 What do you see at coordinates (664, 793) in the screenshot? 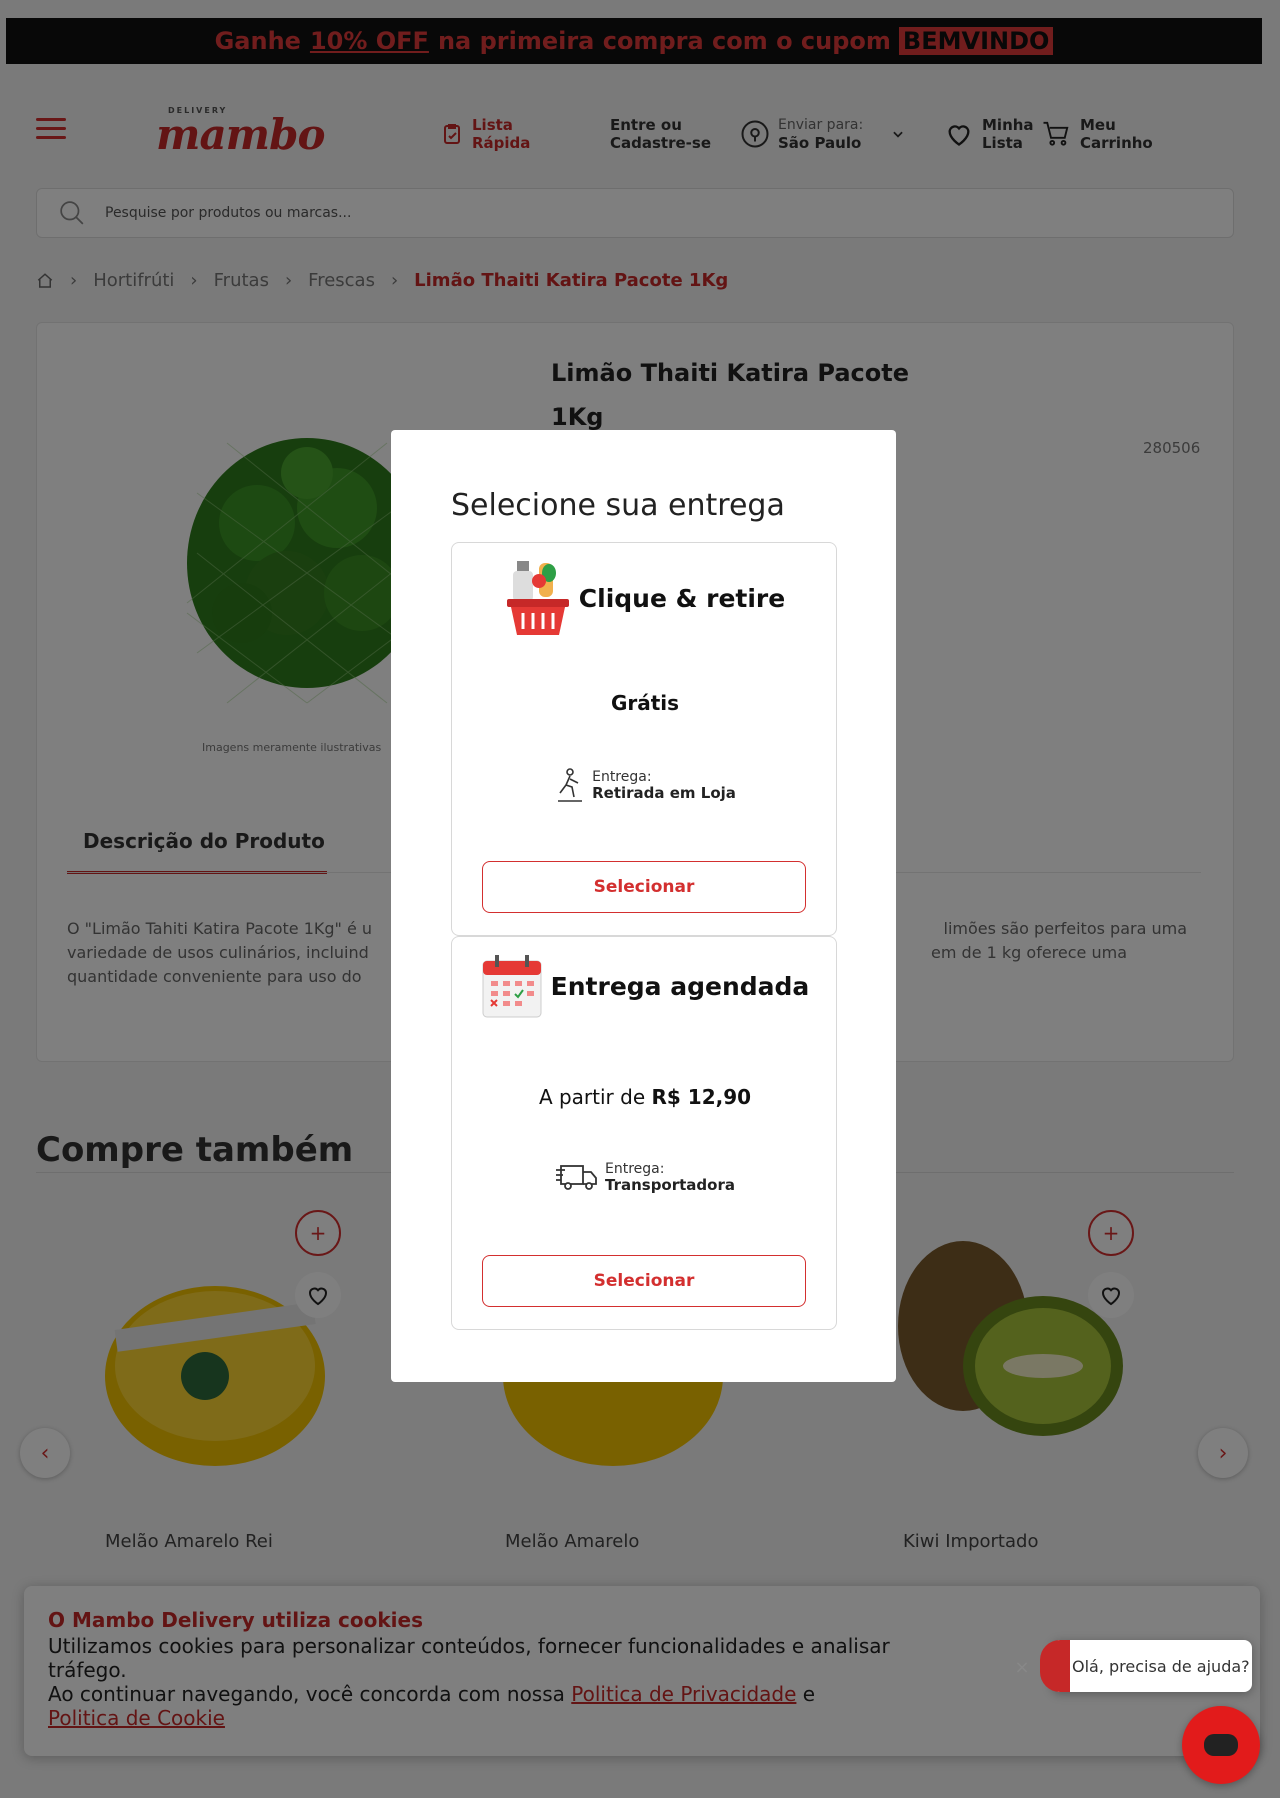
I see `delivery-value: Retirada em Loja` at bounding box center [664, 793].